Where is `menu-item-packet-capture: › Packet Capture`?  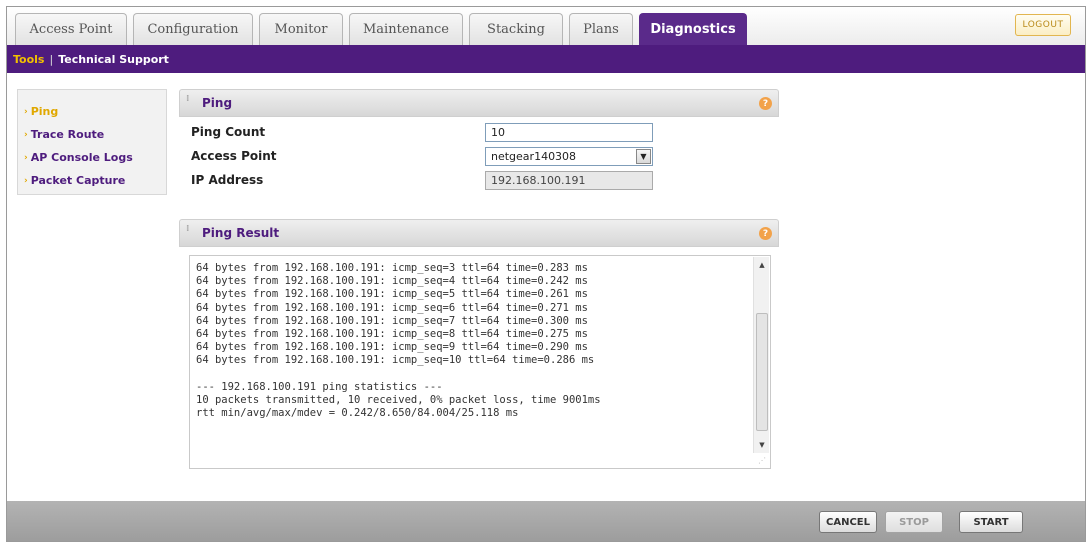
menu-item-packet-capture: › Packet Capture is located at coordinates (92, 180).